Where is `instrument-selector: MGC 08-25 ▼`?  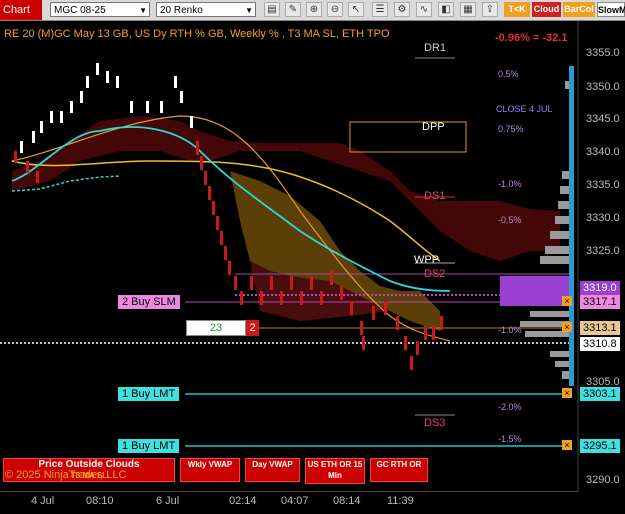 instrument-selector: MGC 08-25 ▼ is located at coordinates (100, 9).